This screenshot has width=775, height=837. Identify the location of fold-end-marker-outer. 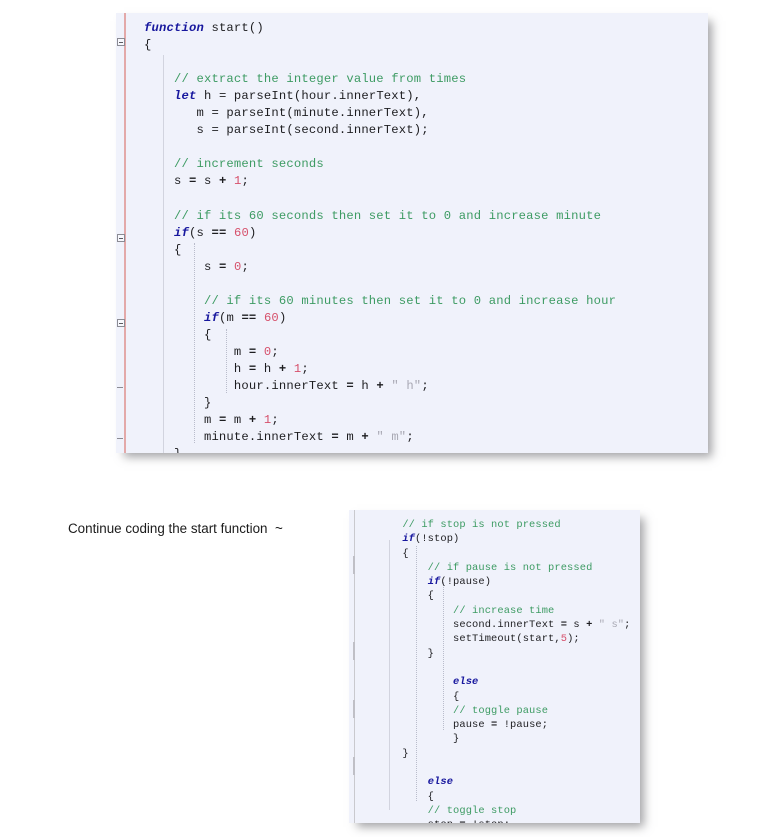
(120, 438).